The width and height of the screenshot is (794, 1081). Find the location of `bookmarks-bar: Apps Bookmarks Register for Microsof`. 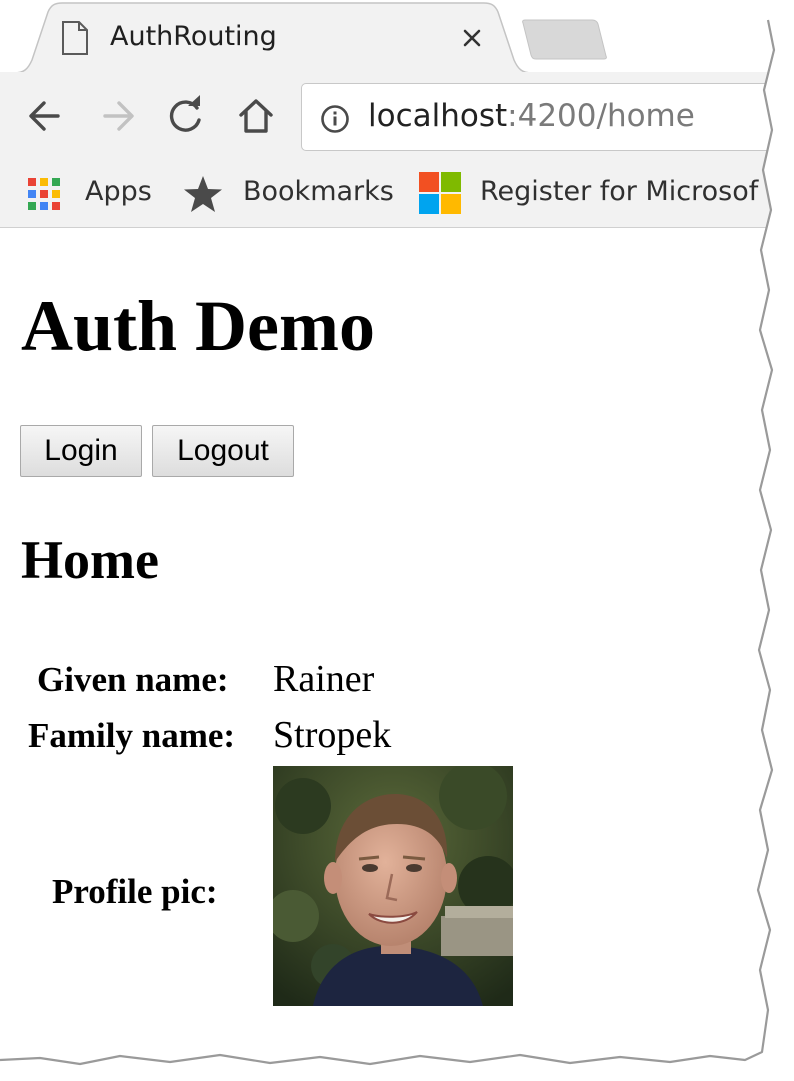

bookmarks-bar: Apps Bookmarks Register for Microsof is located at coordinates (387, 194).